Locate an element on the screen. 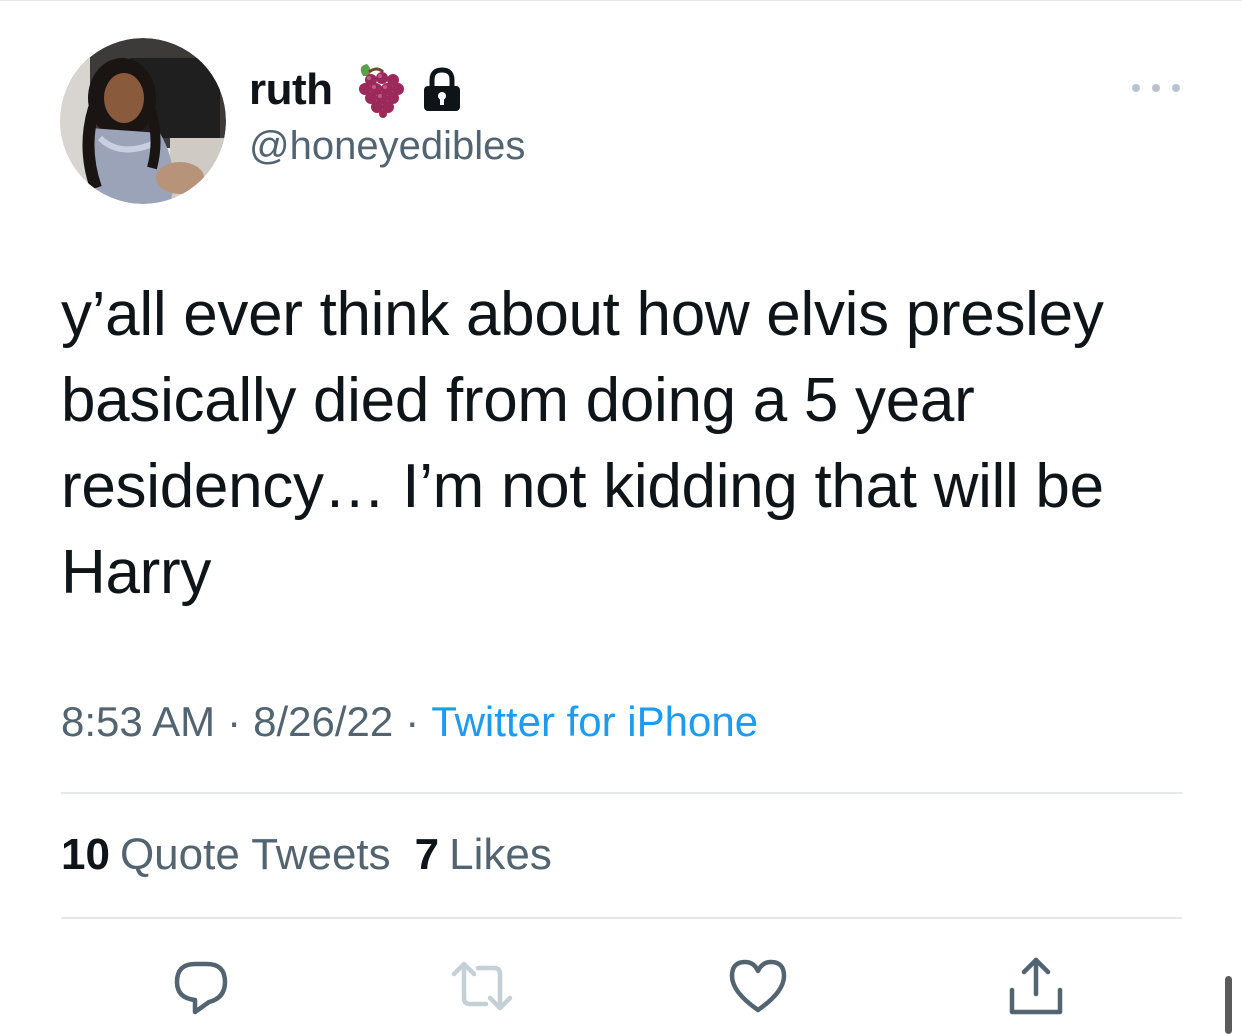 The width and height of the screenshot is (1242, 1034). like-button is located at coordinates (758, 986).